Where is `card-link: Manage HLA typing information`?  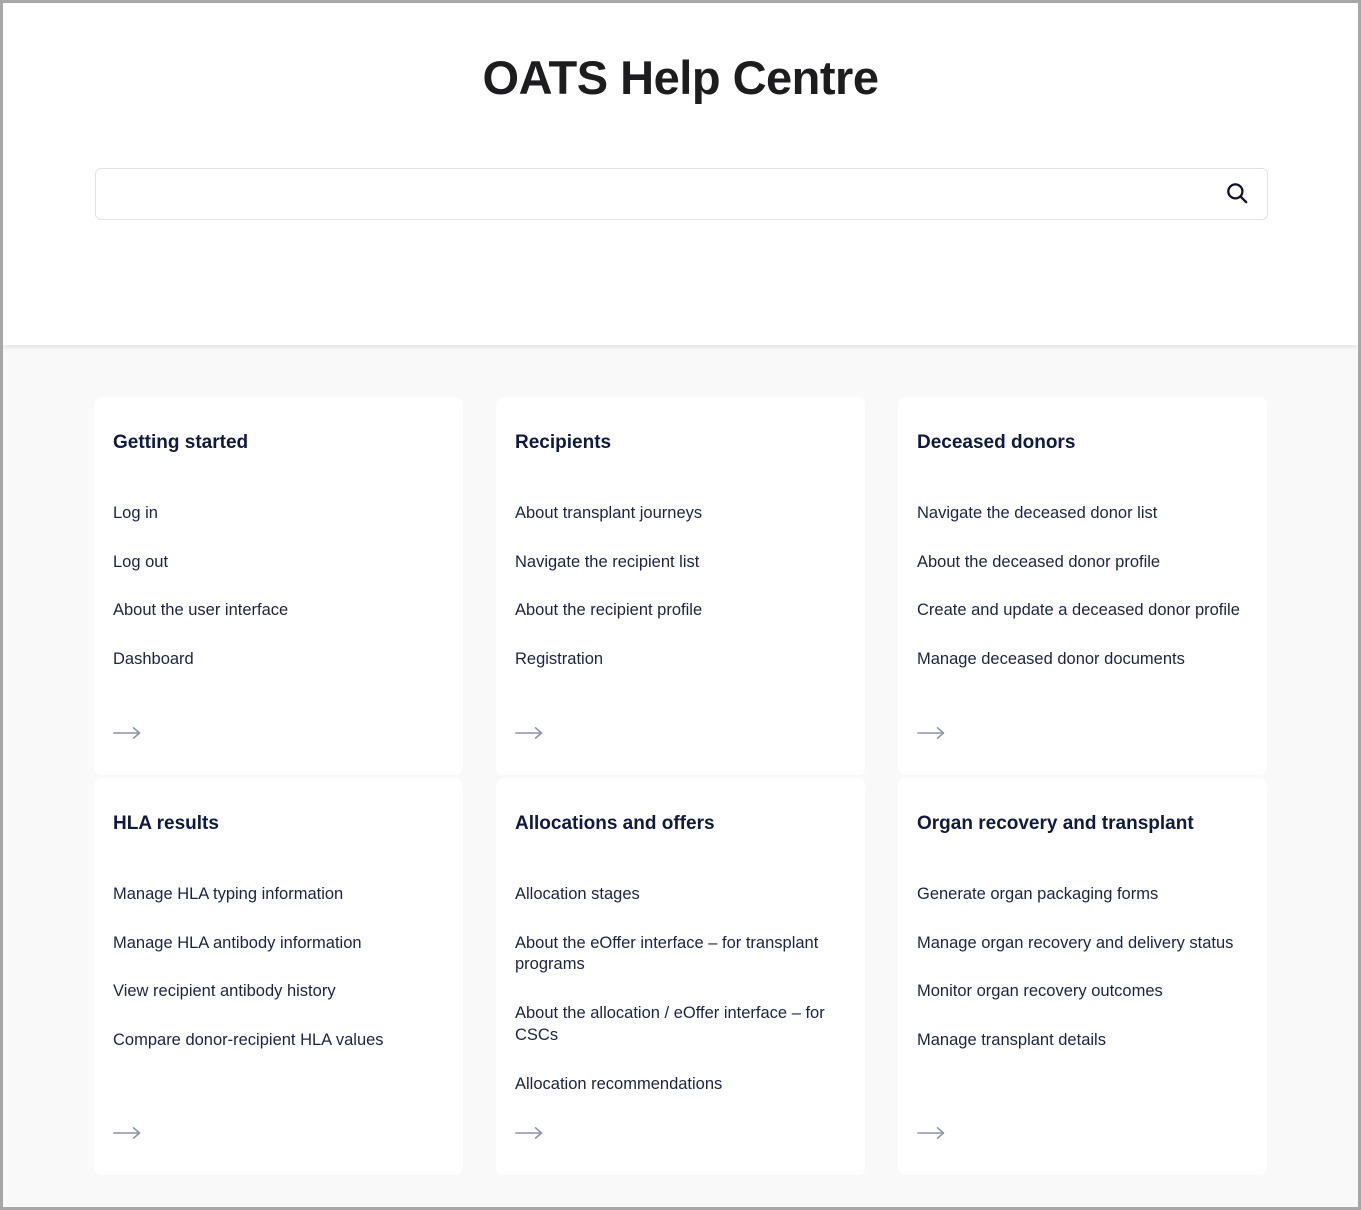
card-link: Manage HLA typing information is located at coordinates (275, 895).